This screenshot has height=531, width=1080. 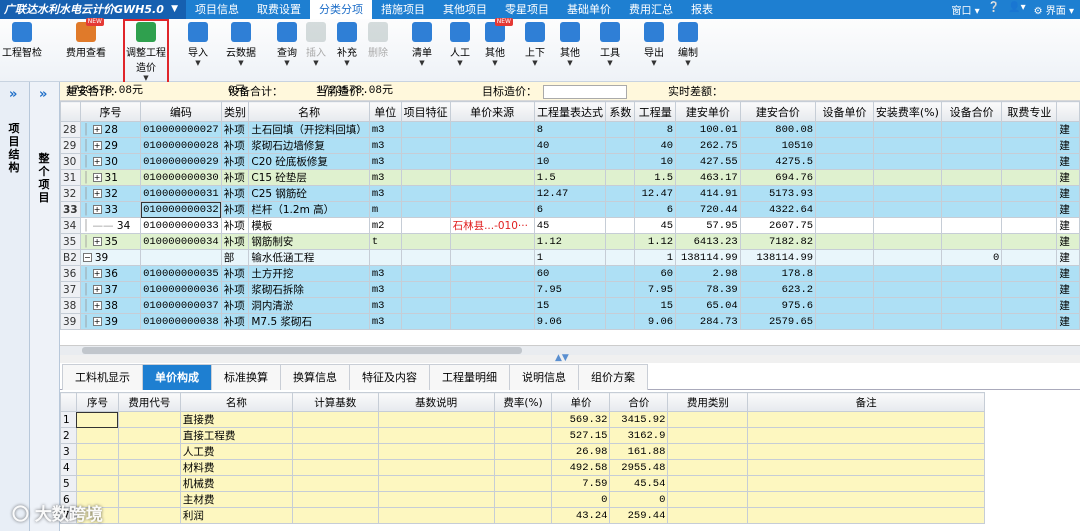 What do you see at coordinates (708, 111) in the screenshot?
I see `column-header-11: 建安单价` at bounding box center [708, 111].